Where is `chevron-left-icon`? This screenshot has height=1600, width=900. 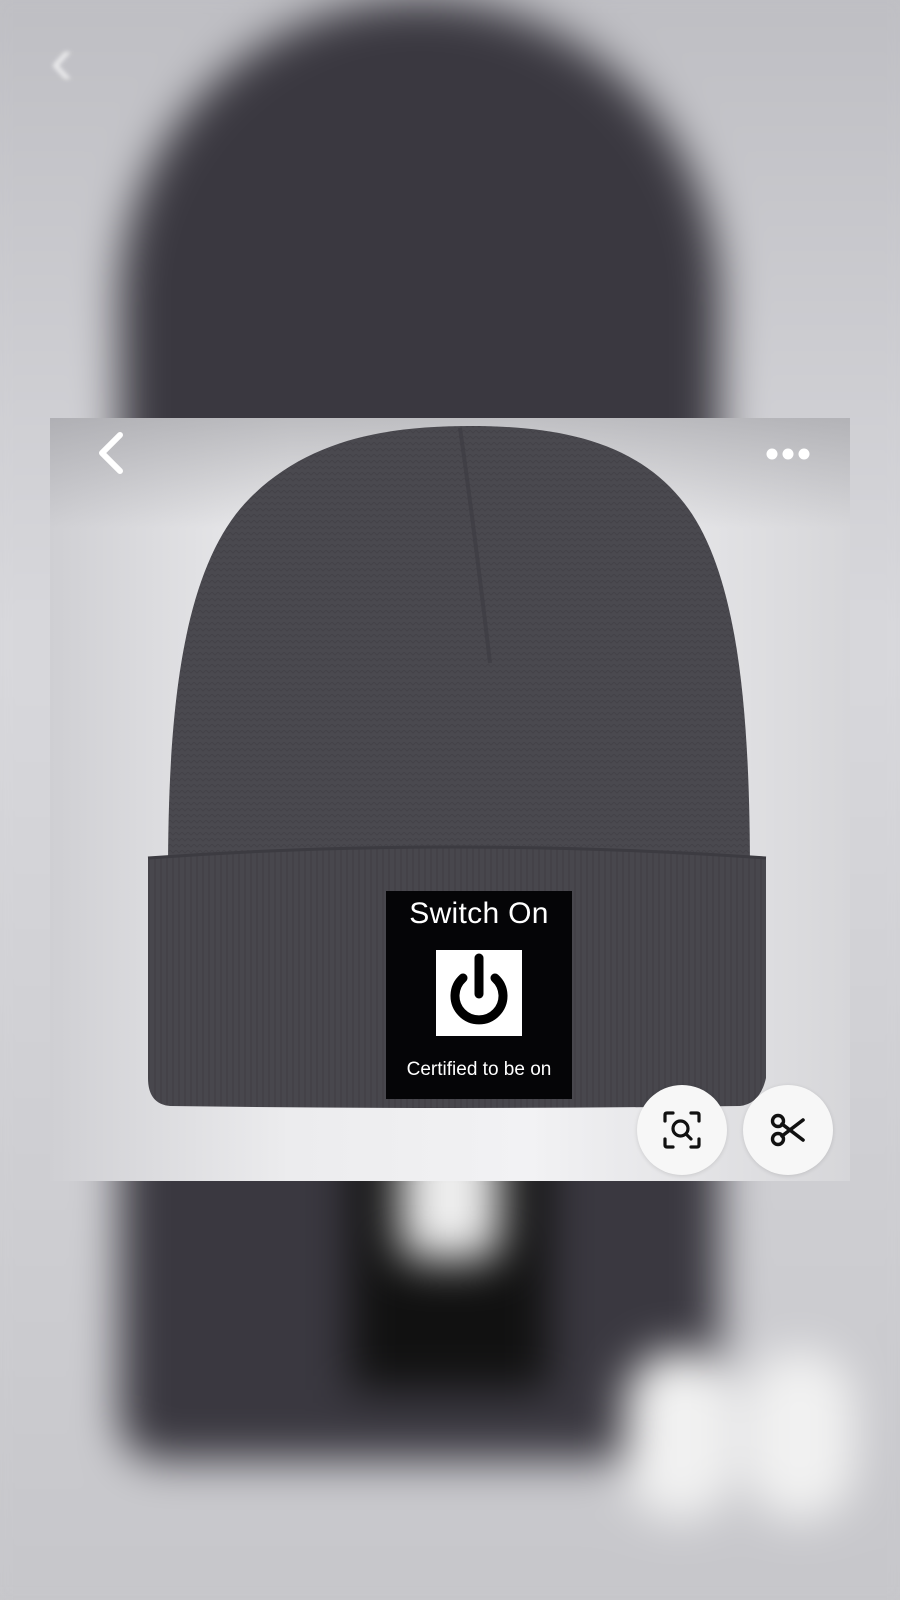
chevron-left-icon is located at coordinates (111, 453).